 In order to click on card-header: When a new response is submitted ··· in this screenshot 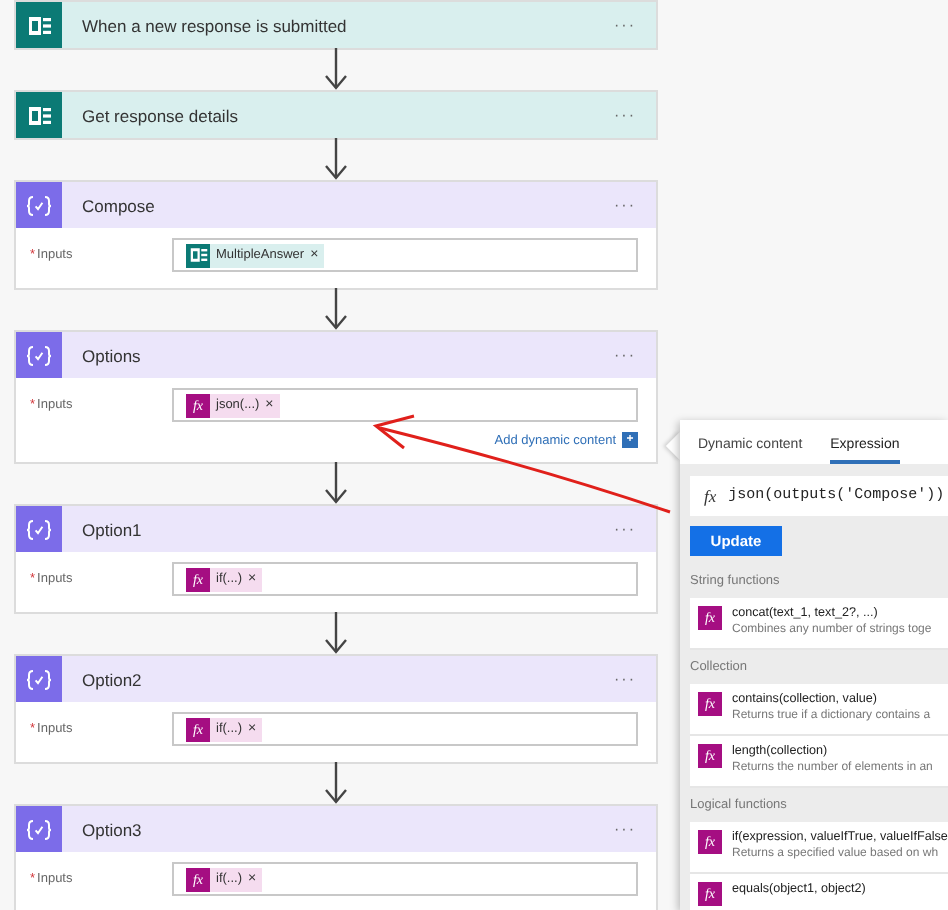, I will do `click(336, 25)`.